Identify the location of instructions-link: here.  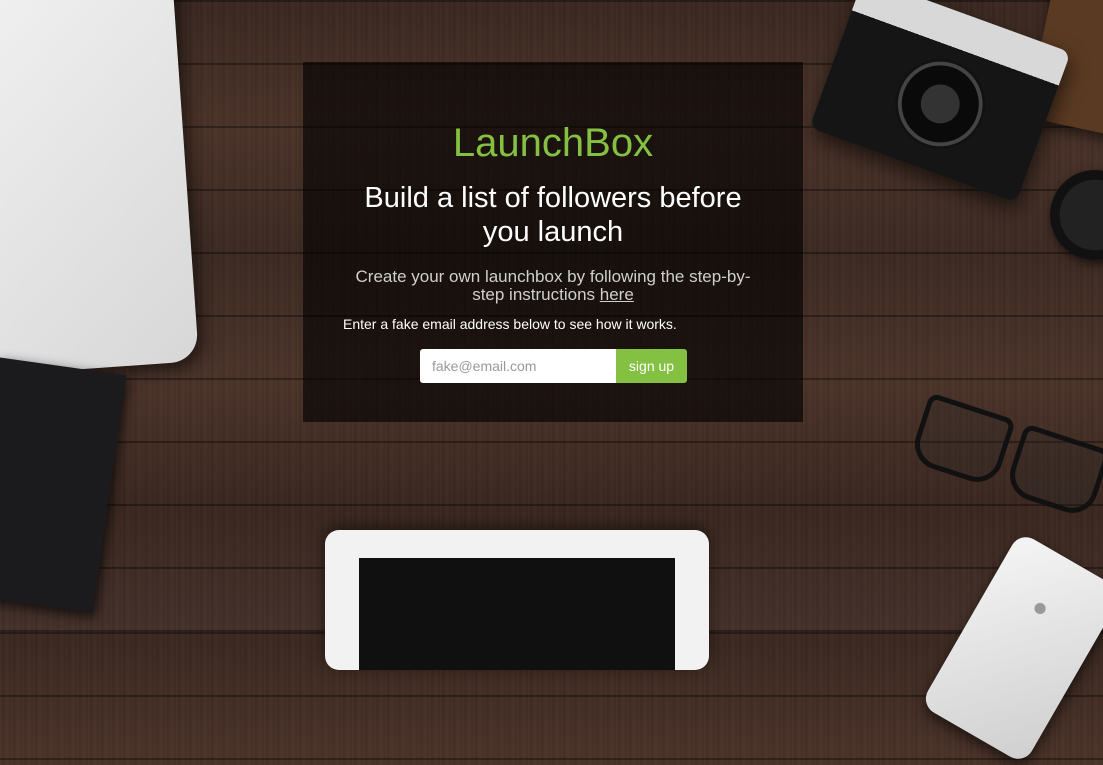
(617, 294).